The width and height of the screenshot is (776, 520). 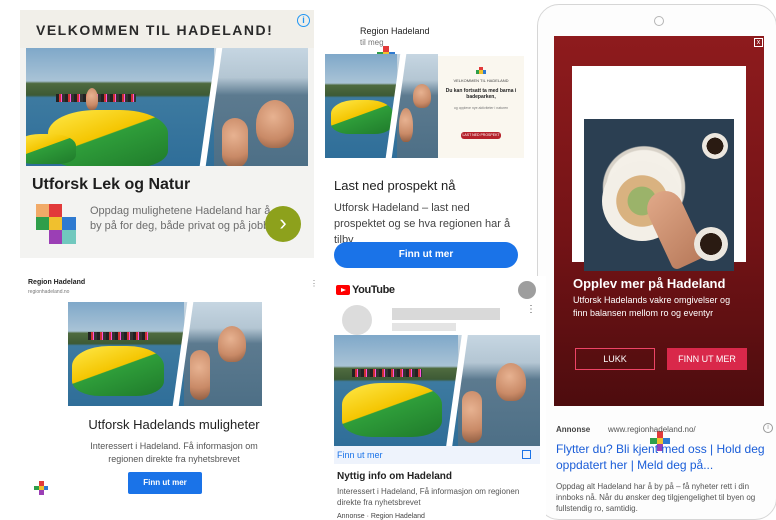 I want to click on region-logo, so click(x=56, y=224).